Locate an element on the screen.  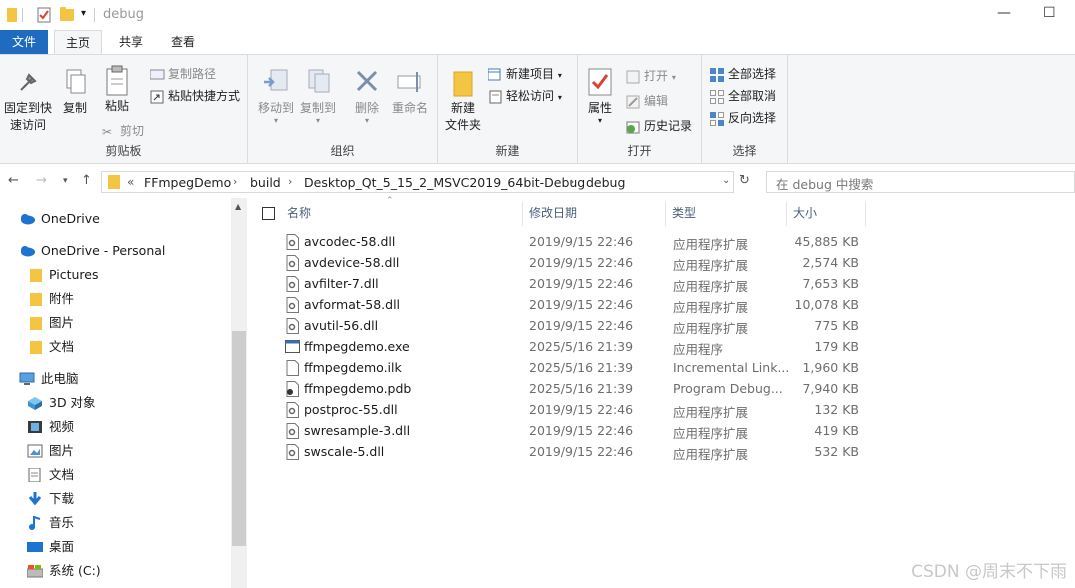
rename-button: 重命名 is located at coordinates (410, 91).